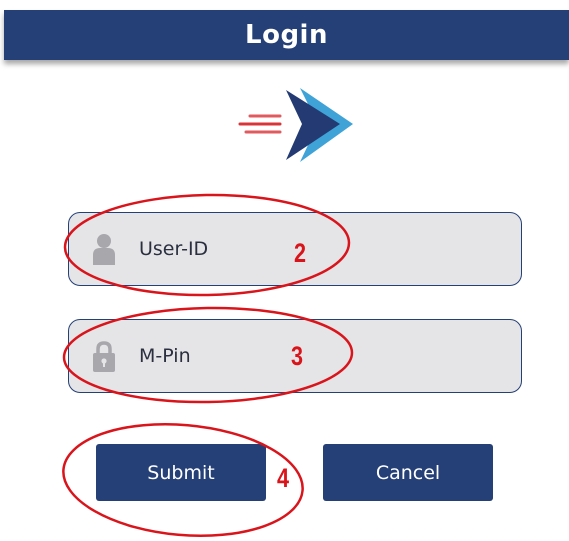  What do you see at coordinates (300, 253) in the screenshot?
I see `annotation-number-2: 2` at bounding box center [300, 253].